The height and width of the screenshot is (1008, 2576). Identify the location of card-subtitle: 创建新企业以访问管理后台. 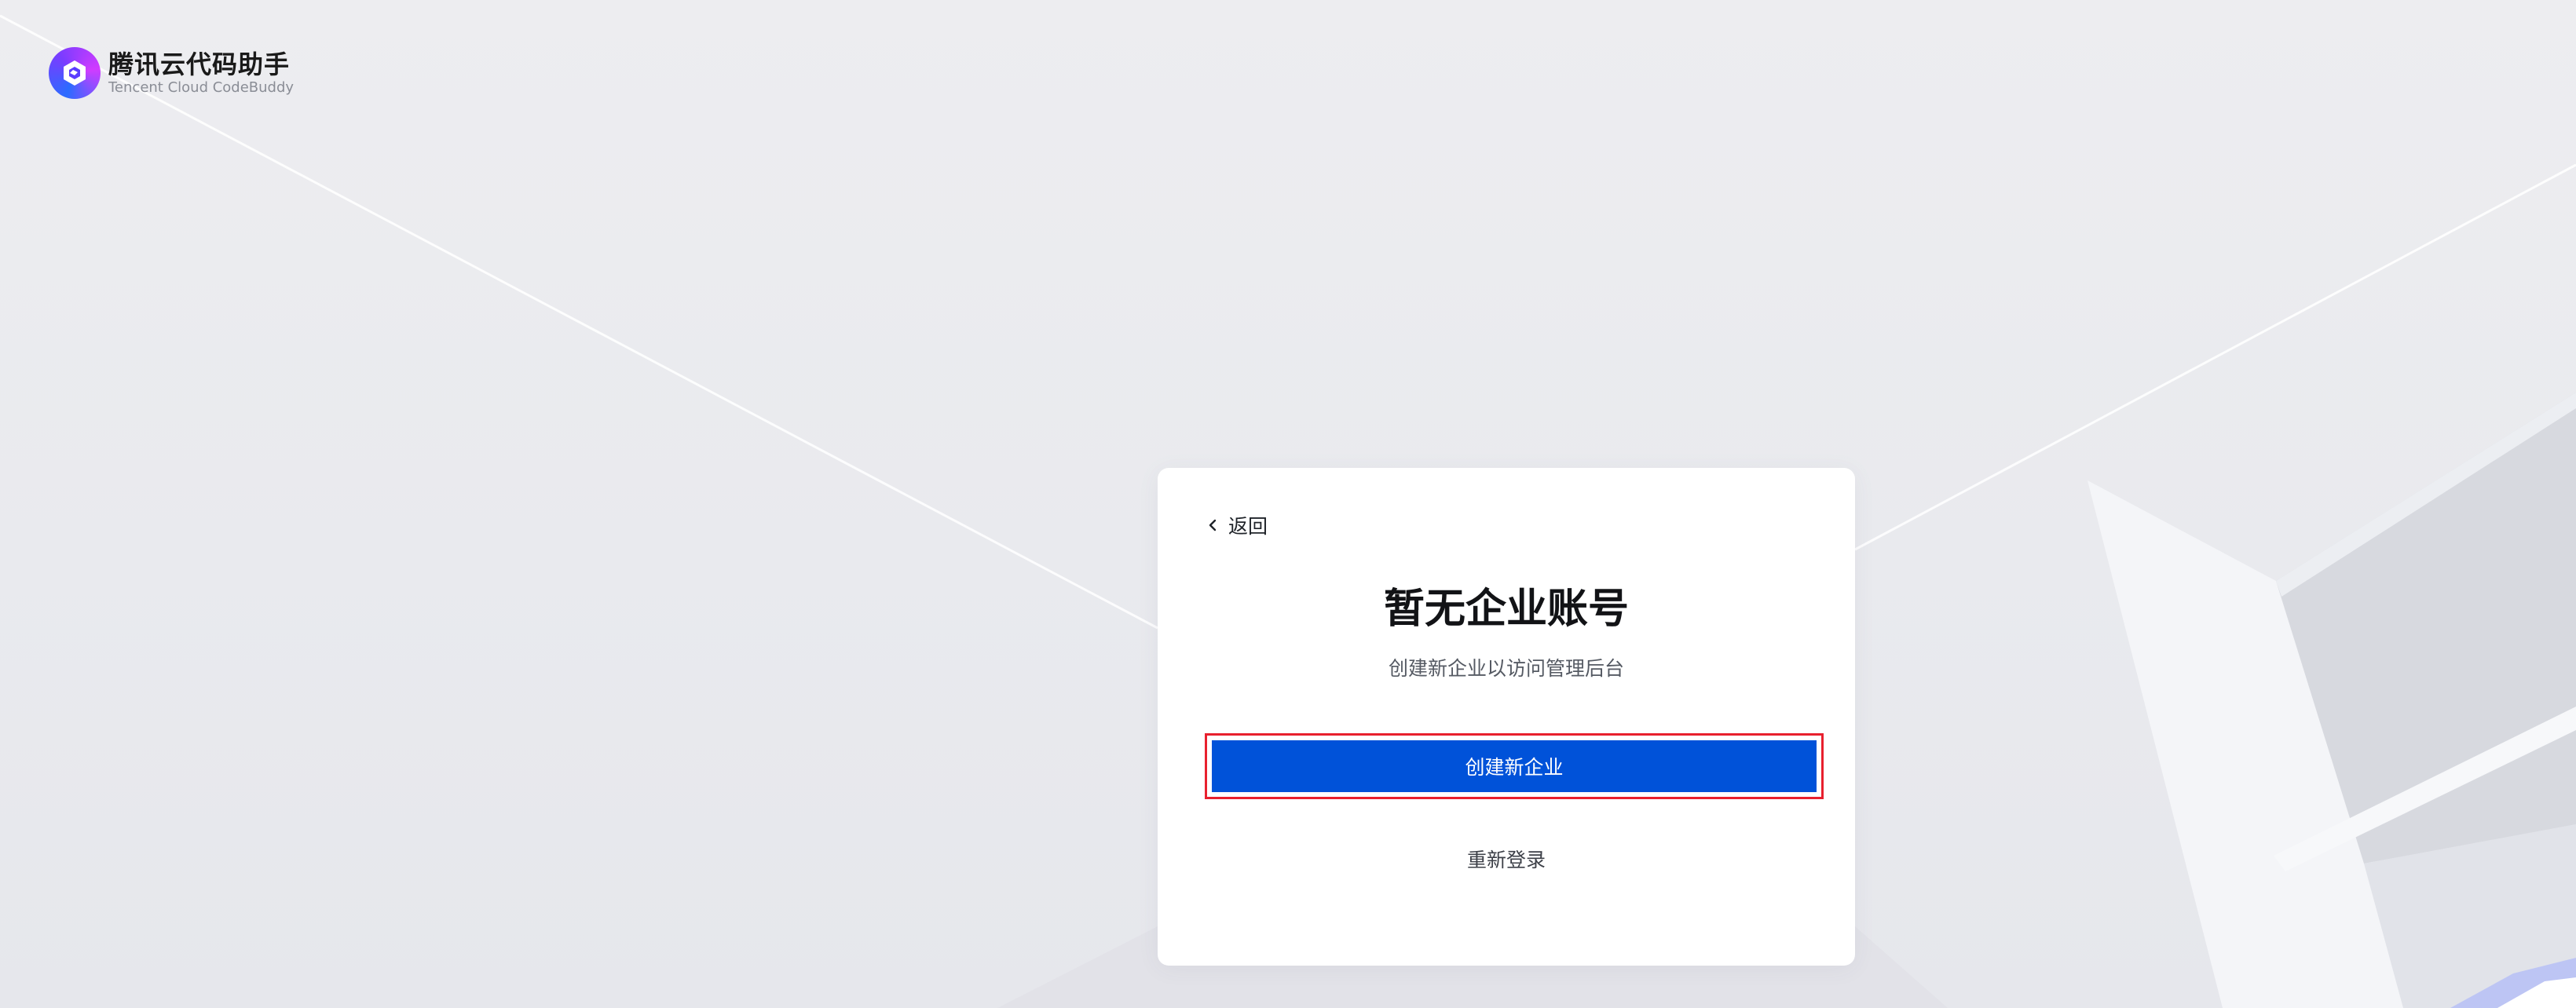
(1506, 668).